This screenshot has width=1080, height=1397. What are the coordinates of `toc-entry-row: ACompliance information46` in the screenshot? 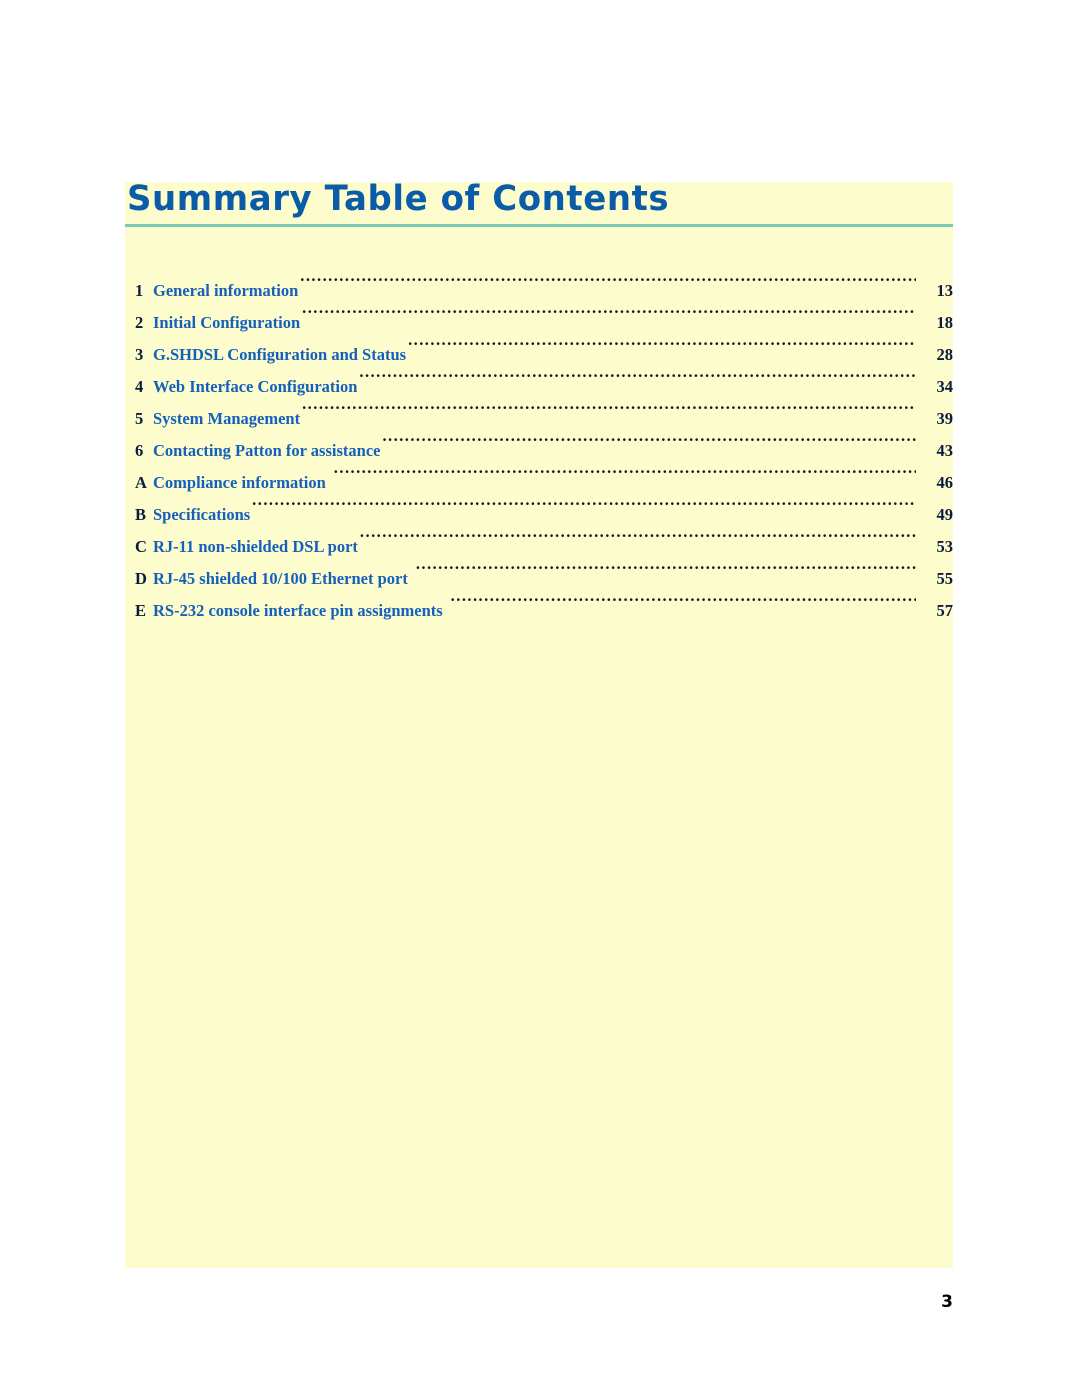 It's located at (539, 474).